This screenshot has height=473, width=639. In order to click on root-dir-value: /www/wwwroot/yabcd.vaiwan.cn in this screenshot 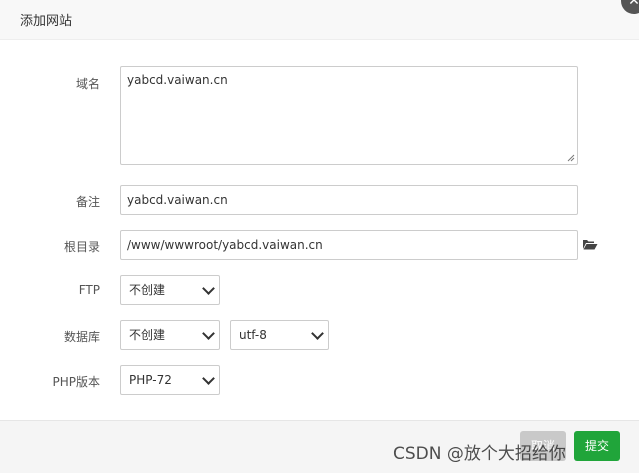, I will do `click(225, 245)`.